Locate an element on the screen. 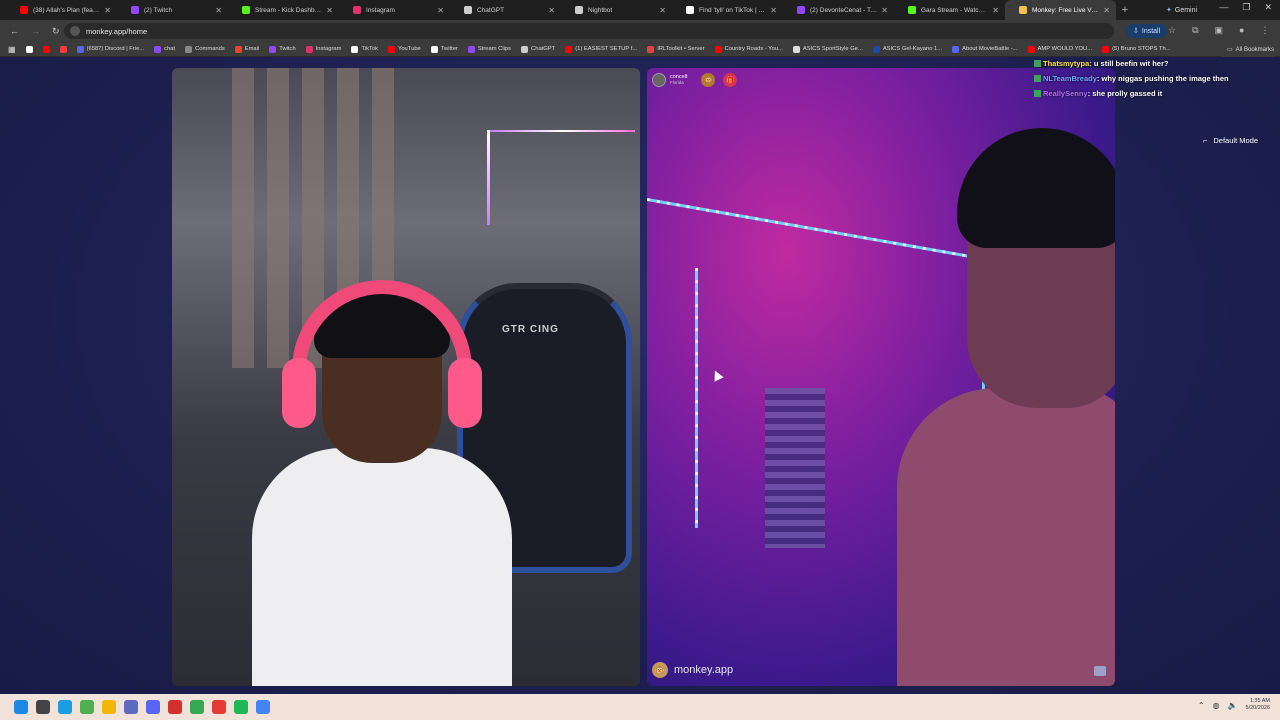  task-view-icon is located at coordinates (43, 707).